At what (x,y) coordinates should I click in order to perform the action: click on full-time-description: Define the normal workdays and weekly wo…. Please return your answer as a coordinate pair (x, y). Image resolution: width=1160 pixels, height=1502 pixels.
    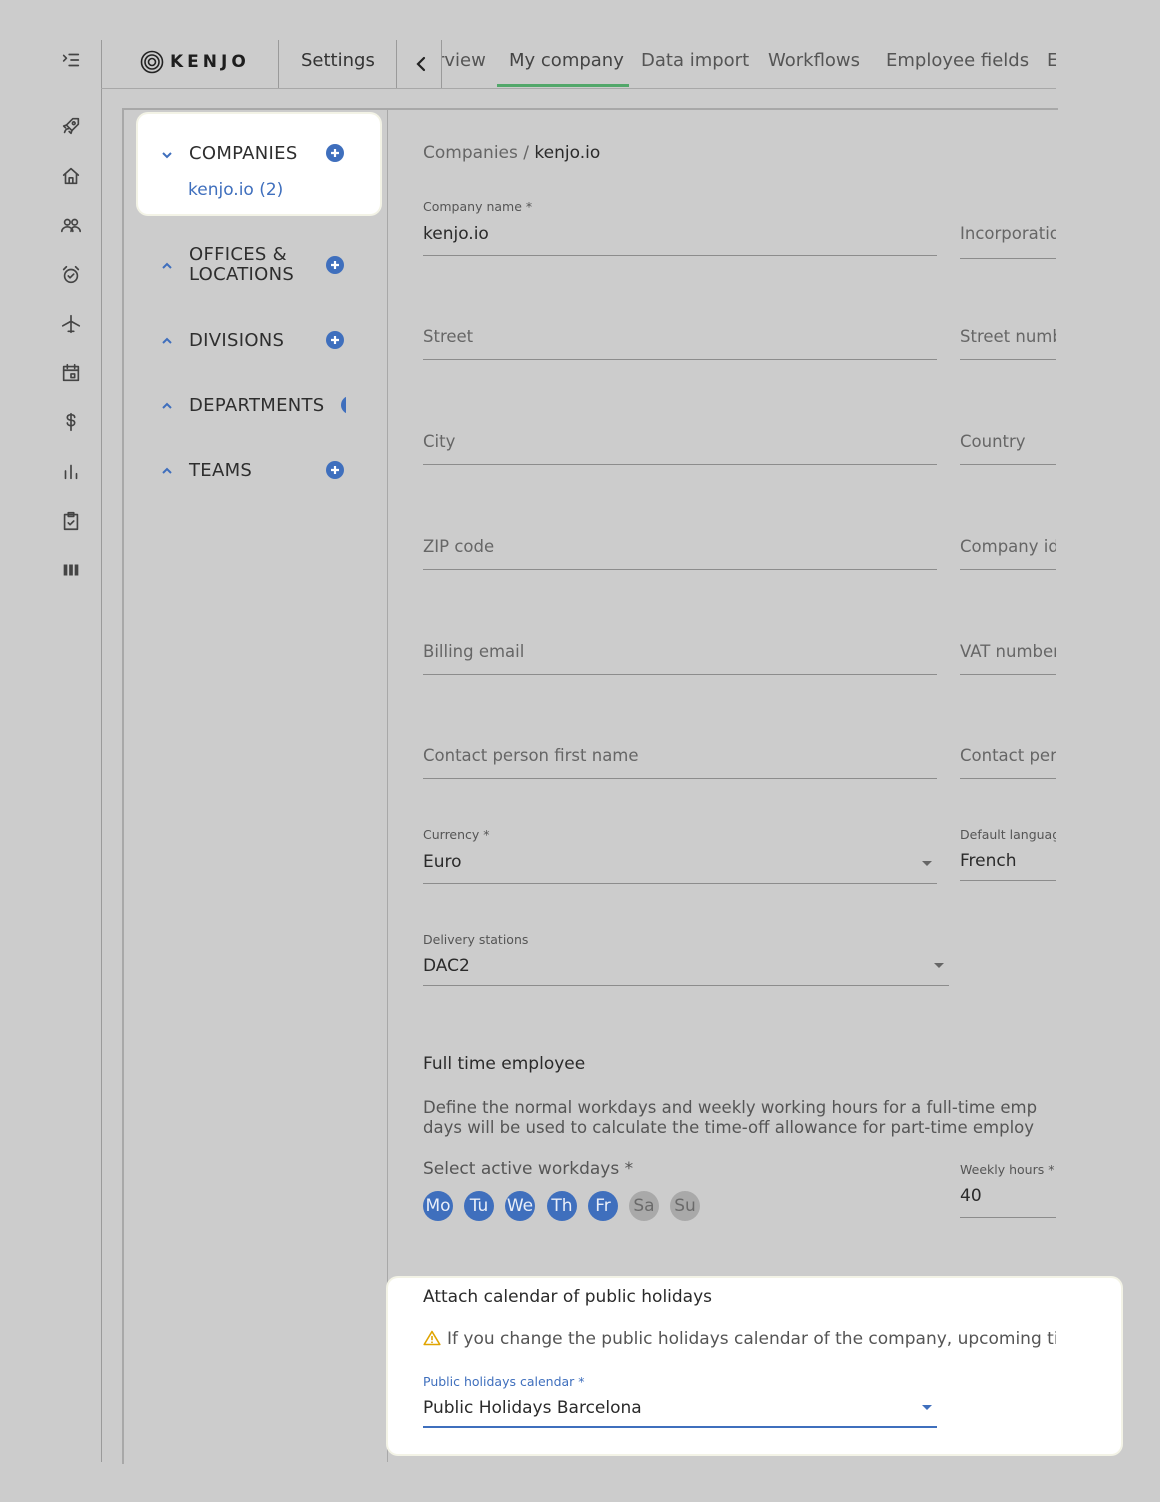
    Looking at the image, I should click on (739, 1118).